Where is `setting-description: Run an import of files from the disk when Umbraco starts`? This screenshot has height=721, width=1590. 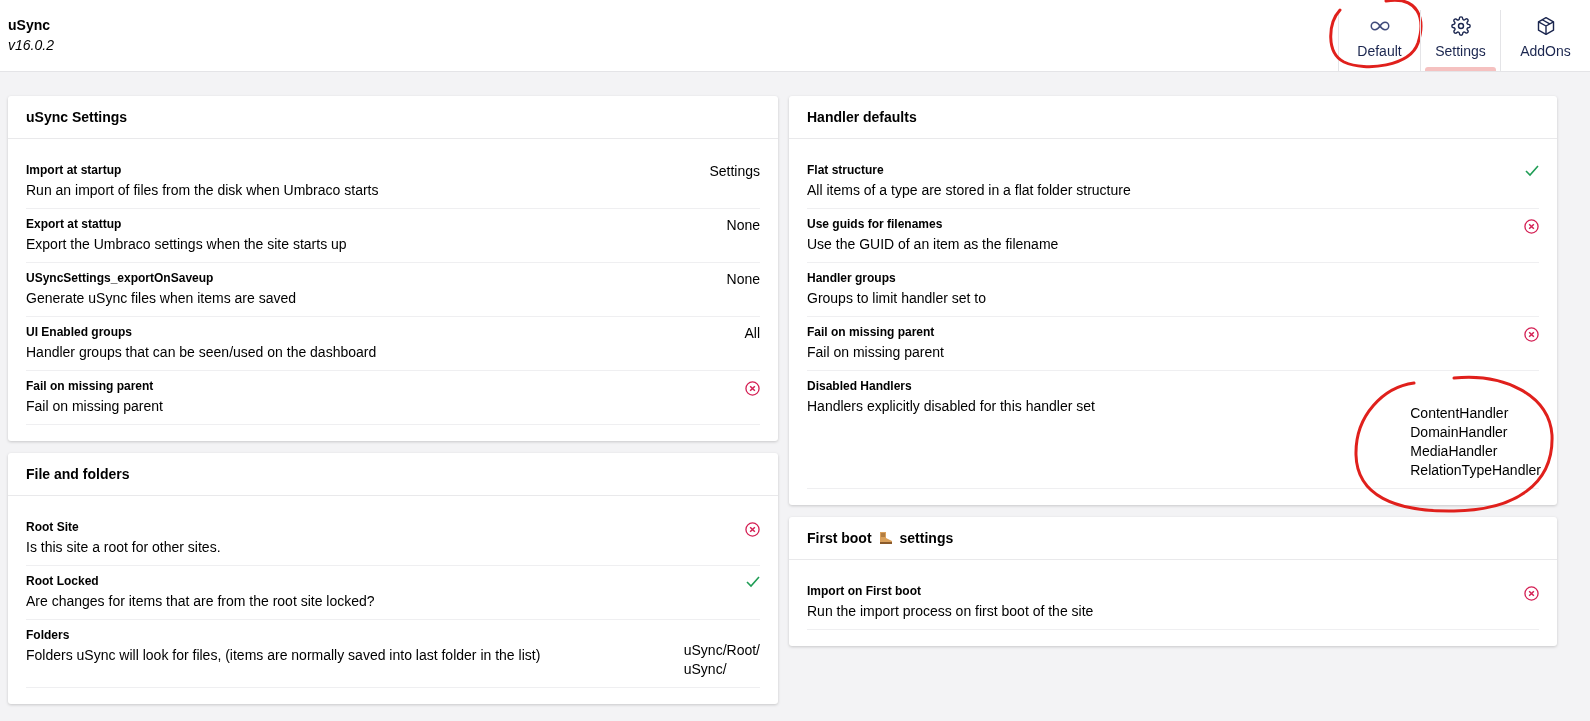 setting-description: Run an import of files from the disk when Umbraco starts is located at coordinates (202, 190).